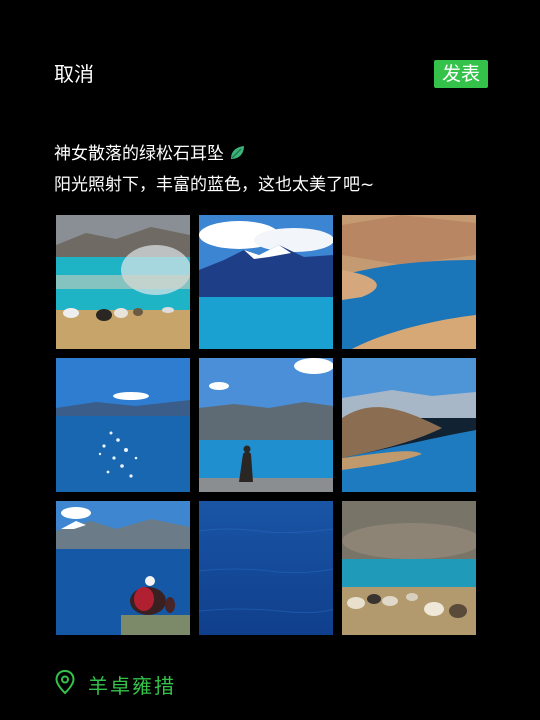  I want to click on post-text-line-1-content: 神女散落的绿松石耳坠, so click(139, 154).